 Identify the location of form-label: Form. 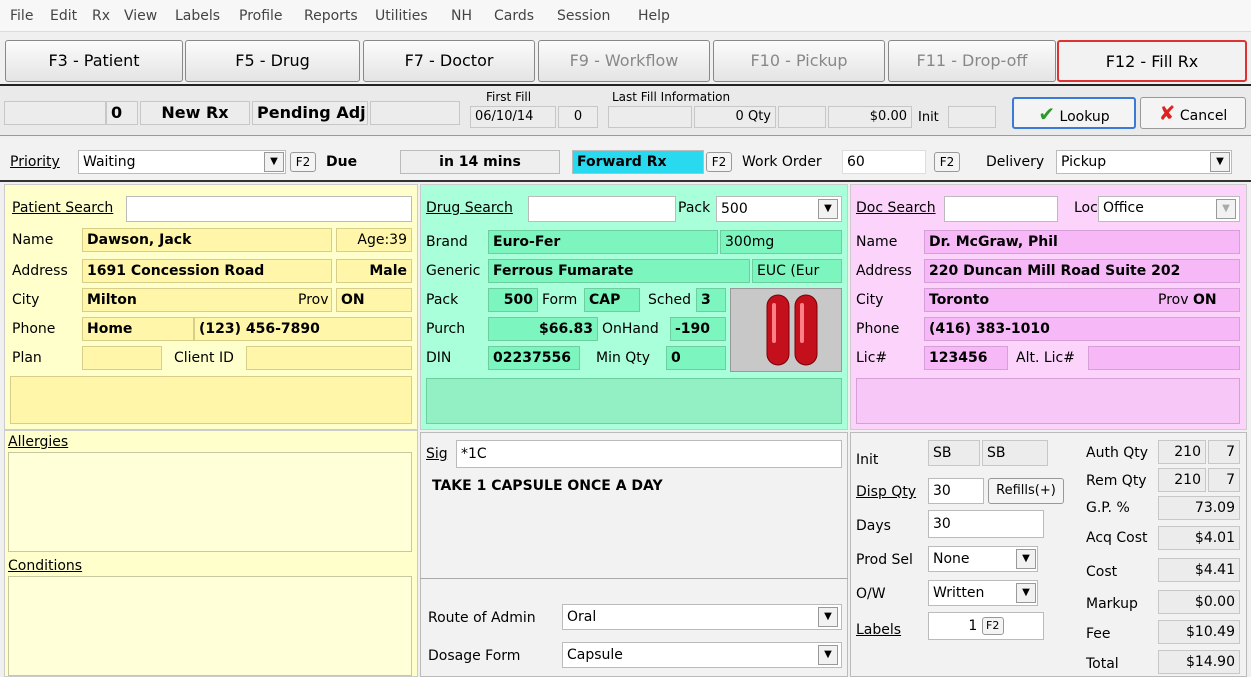
(560, 300).